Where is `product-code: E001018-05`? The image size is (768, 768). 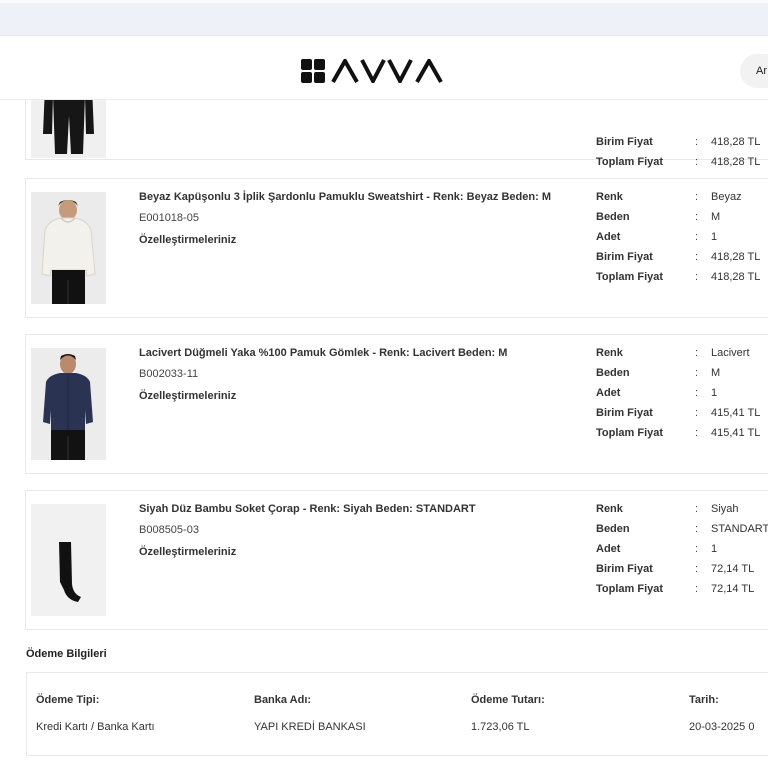
product-code: E001018-05 is located at coordinates (169, 218).